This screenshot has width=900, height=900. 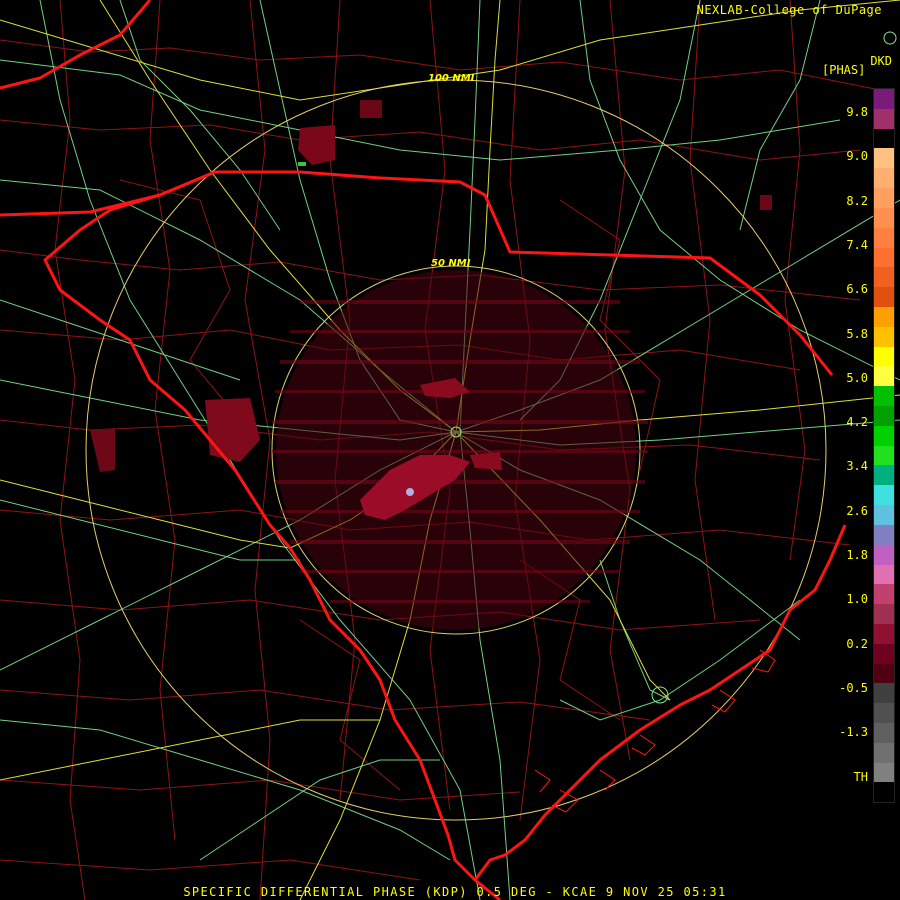 I want to click on site-code-label: DKD, so click(x=881, y=61).